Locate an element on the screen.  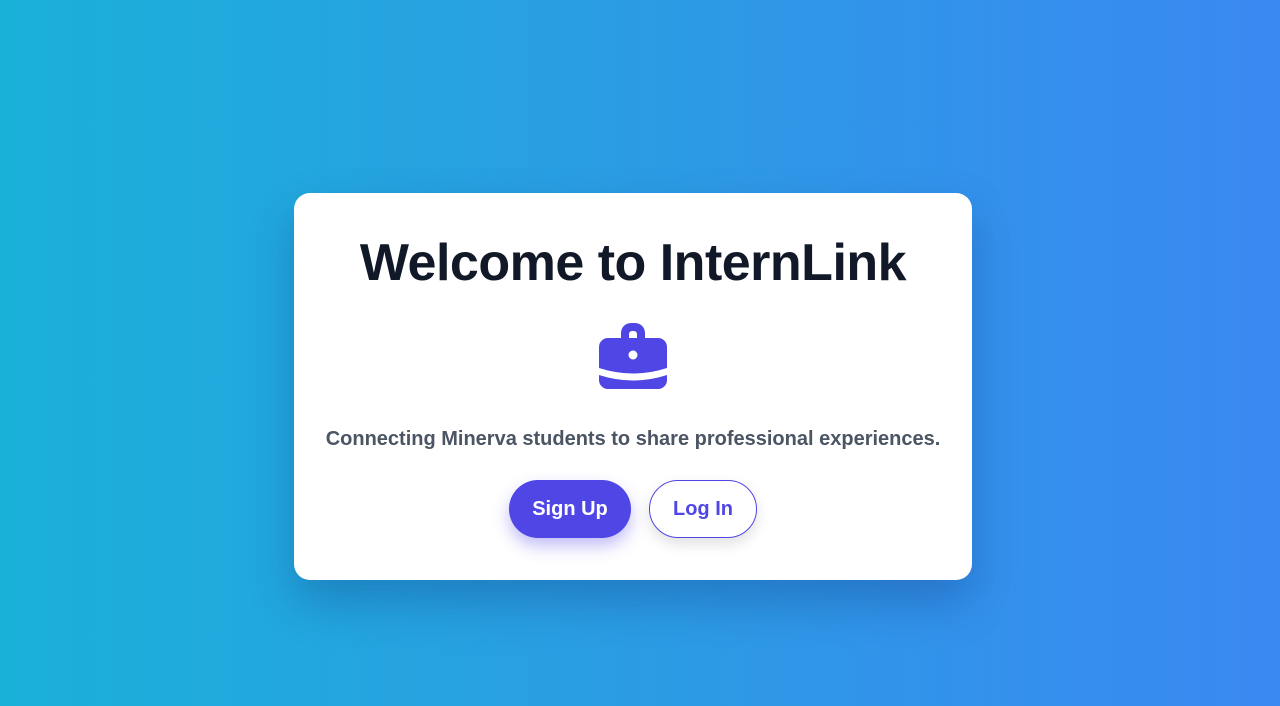
briefcase-icon is located at coordinates (633, 356).